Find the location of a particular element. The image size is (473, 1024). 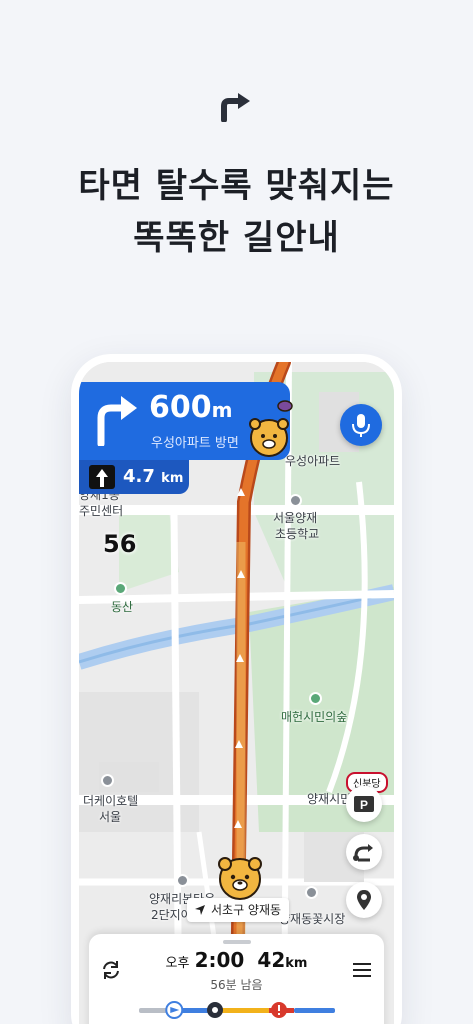

microphone-icon is located at coordinates (361, 425).